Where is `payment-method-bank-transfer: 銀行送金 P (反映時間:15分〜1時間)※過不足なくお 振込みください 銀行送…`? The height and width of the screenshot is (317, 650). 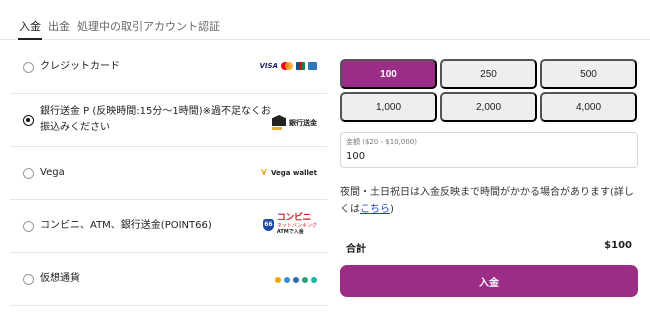
payment-method-bank-transfer: 銀行送金 P (反映時間:15分〜1時間)※過不足なくお 振込みください 銀行送… is located at coordinates (168, 120).